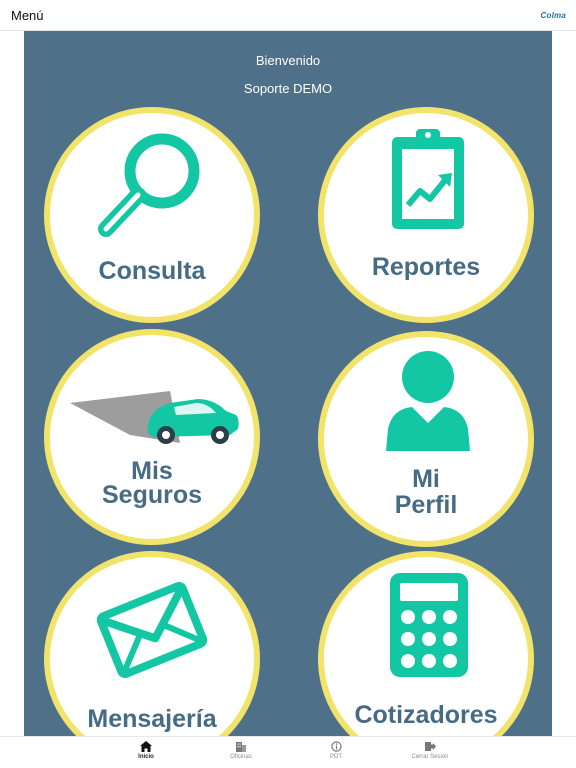 This screenshot has height=768, width=576. Describe the element at coordinates (428, 179) in the screenshot. I see `clipboard-chart-icon` at that location.